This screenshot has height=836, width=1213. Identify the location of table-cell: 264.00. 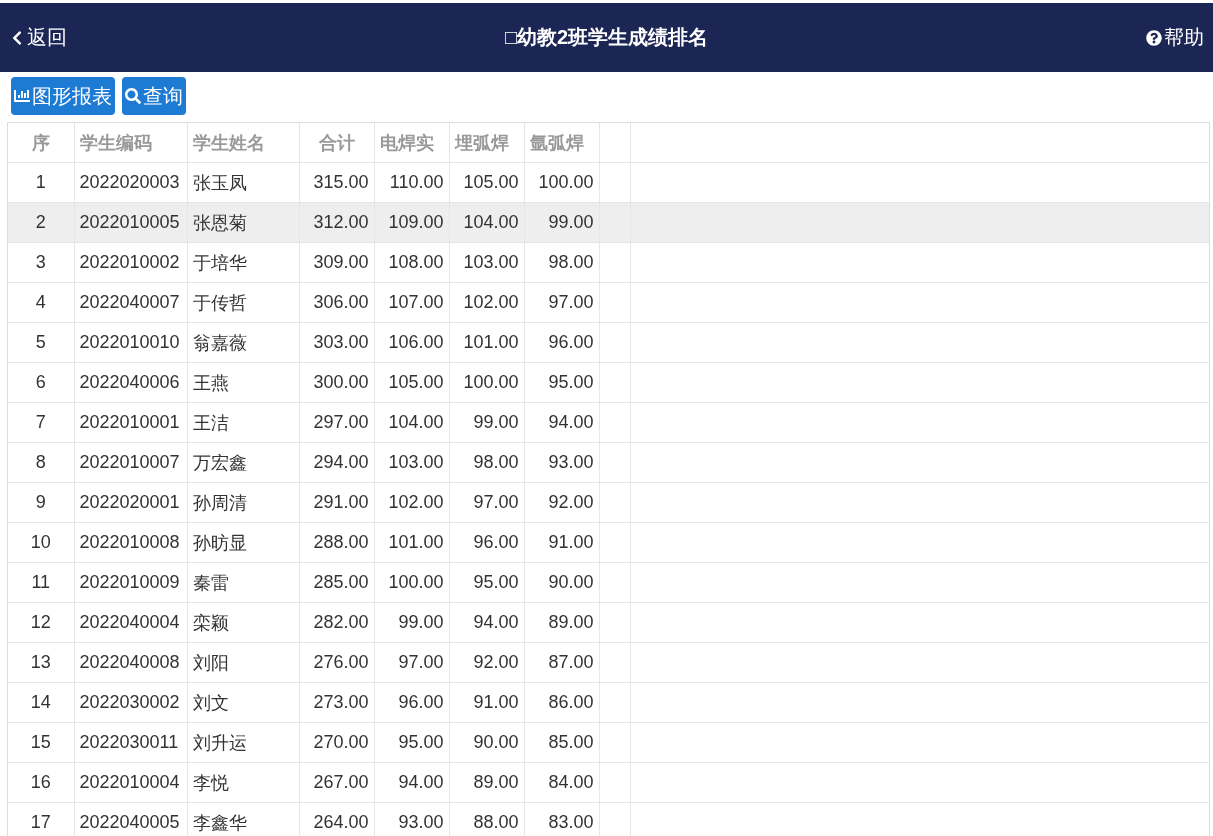
(336, 819).